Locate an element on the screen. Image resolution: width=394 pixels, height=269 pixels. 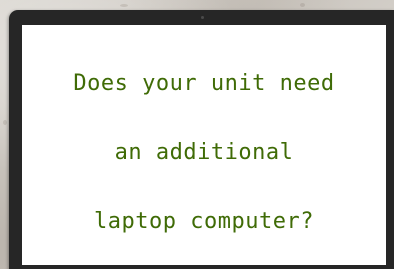
webcam-icon is located at coordinates (202, 17).